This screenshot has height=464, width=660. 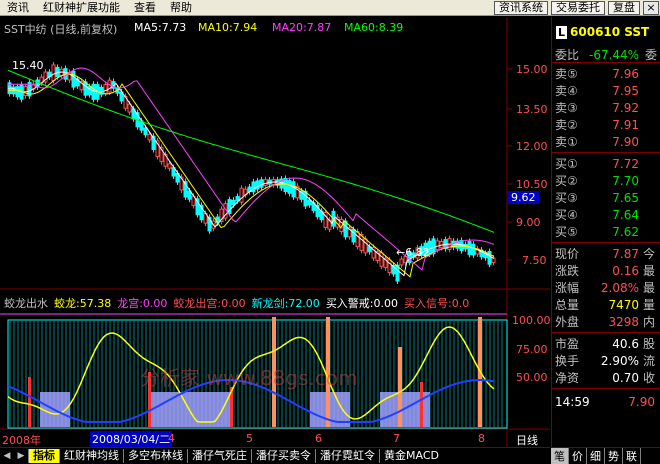 I want to click on current-price-tag: 9.62, so click(x=523, y=197).